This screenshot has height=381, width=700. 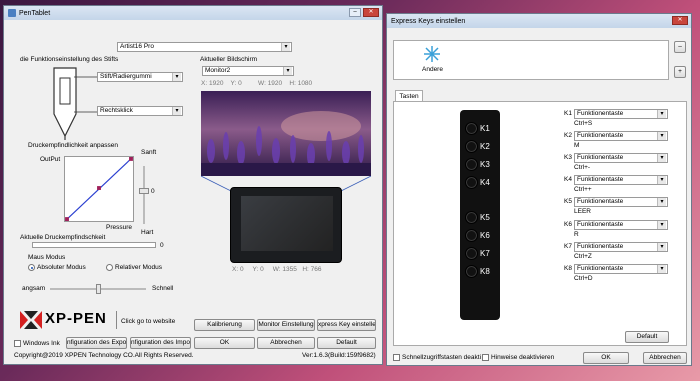 I want to click on ok-button: OK, so click(x=224, y=343).